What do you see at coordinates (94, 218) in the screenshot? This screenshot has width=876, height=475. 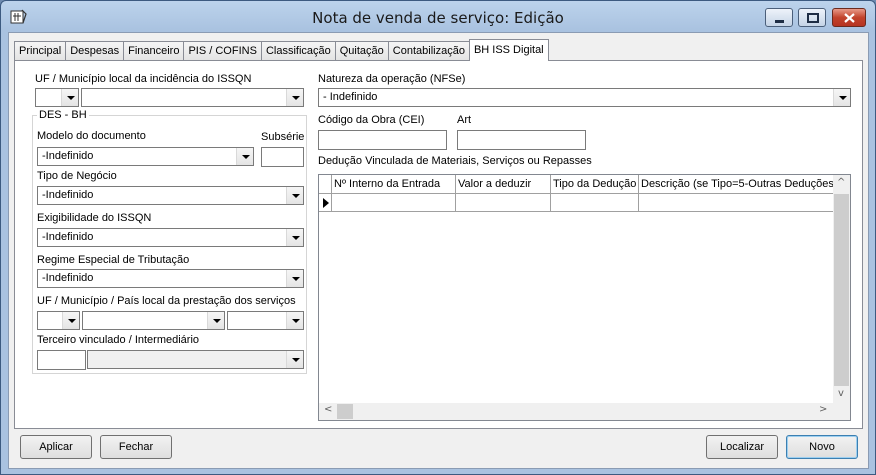 I see `exigibilidade-label: Exigibilidade do ISSQN` at bounding box center [94, 218].